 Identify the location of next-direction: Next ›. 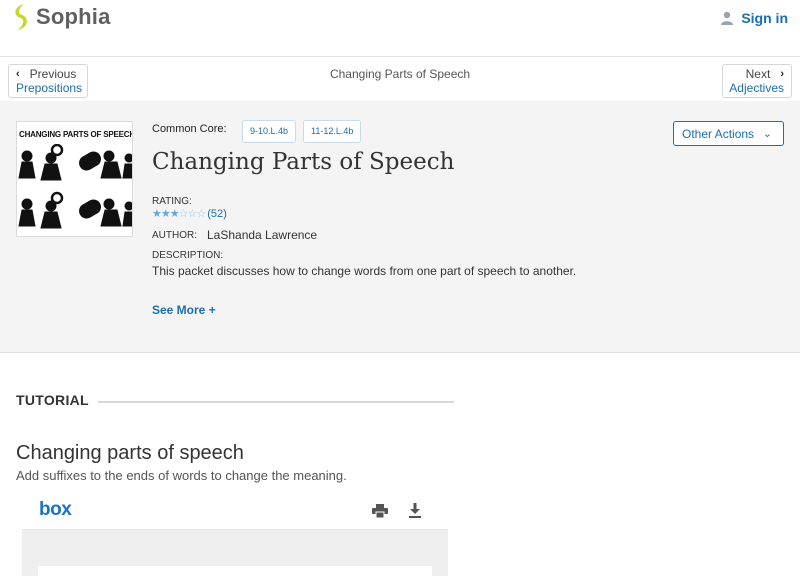
(753, 74).